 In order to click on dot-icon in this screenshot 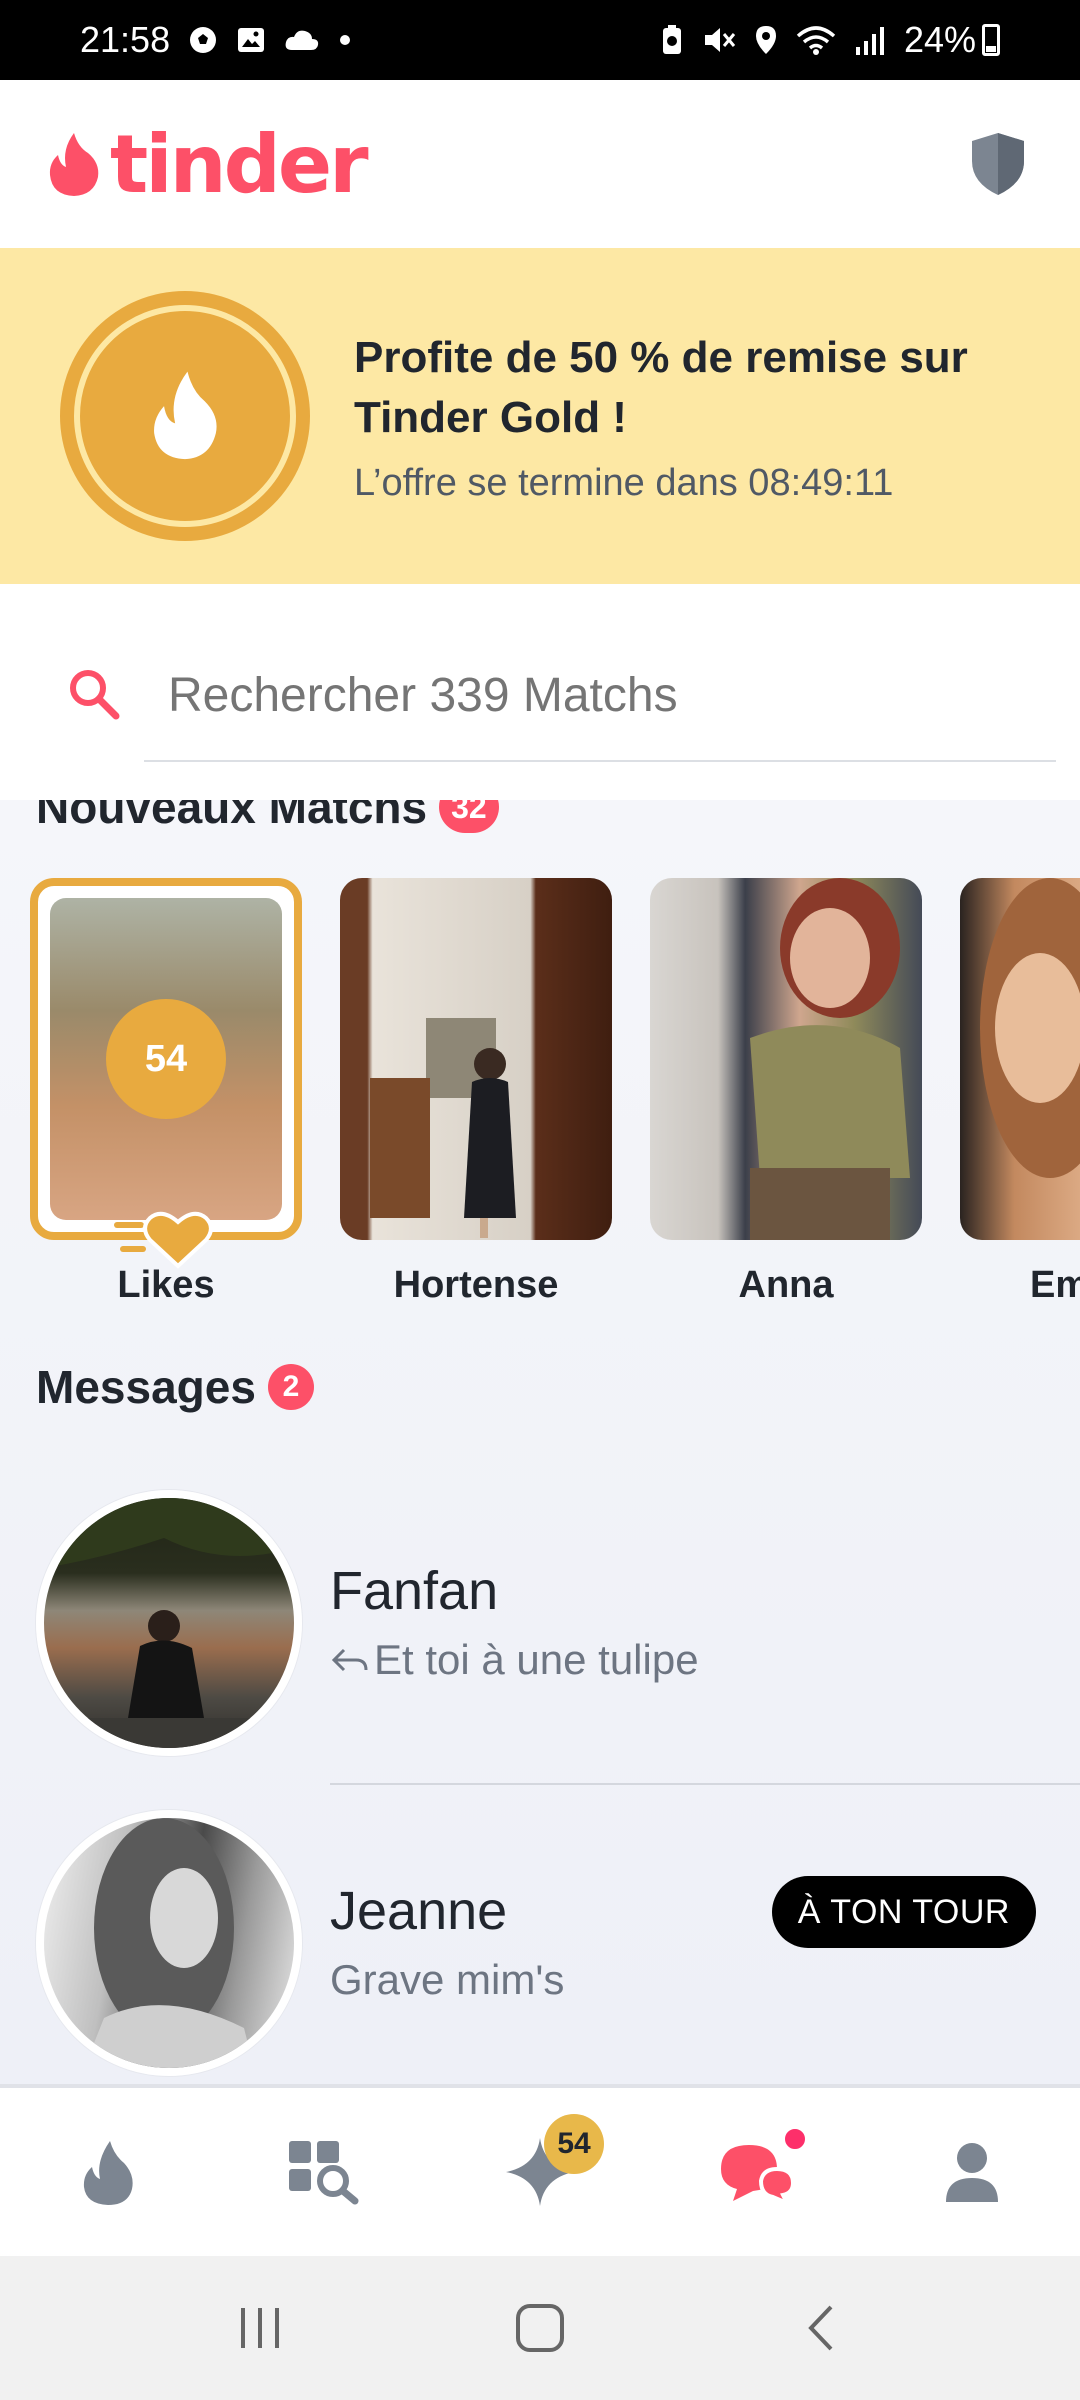, I will do `click(345, 40)`.